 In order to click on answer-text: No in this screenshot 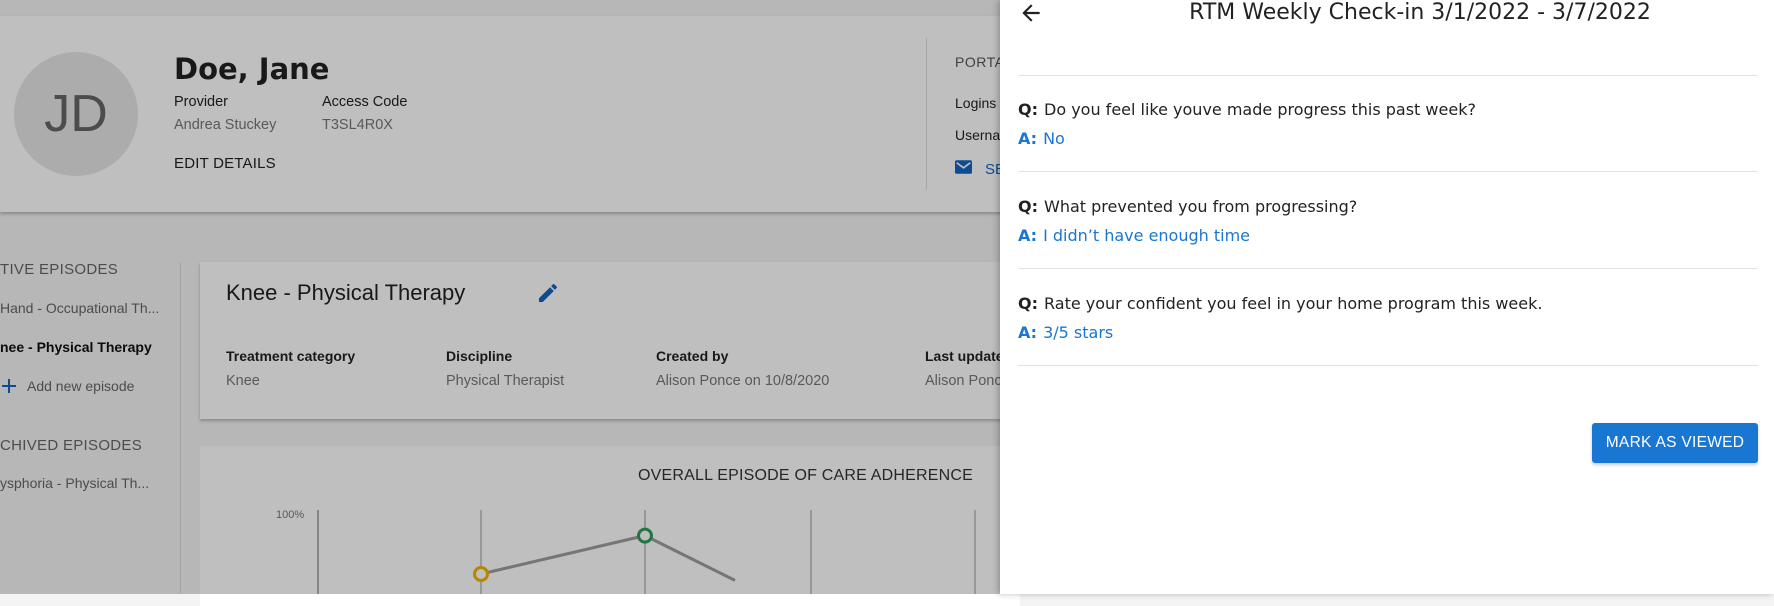, I will do `click(1054, 138)`.